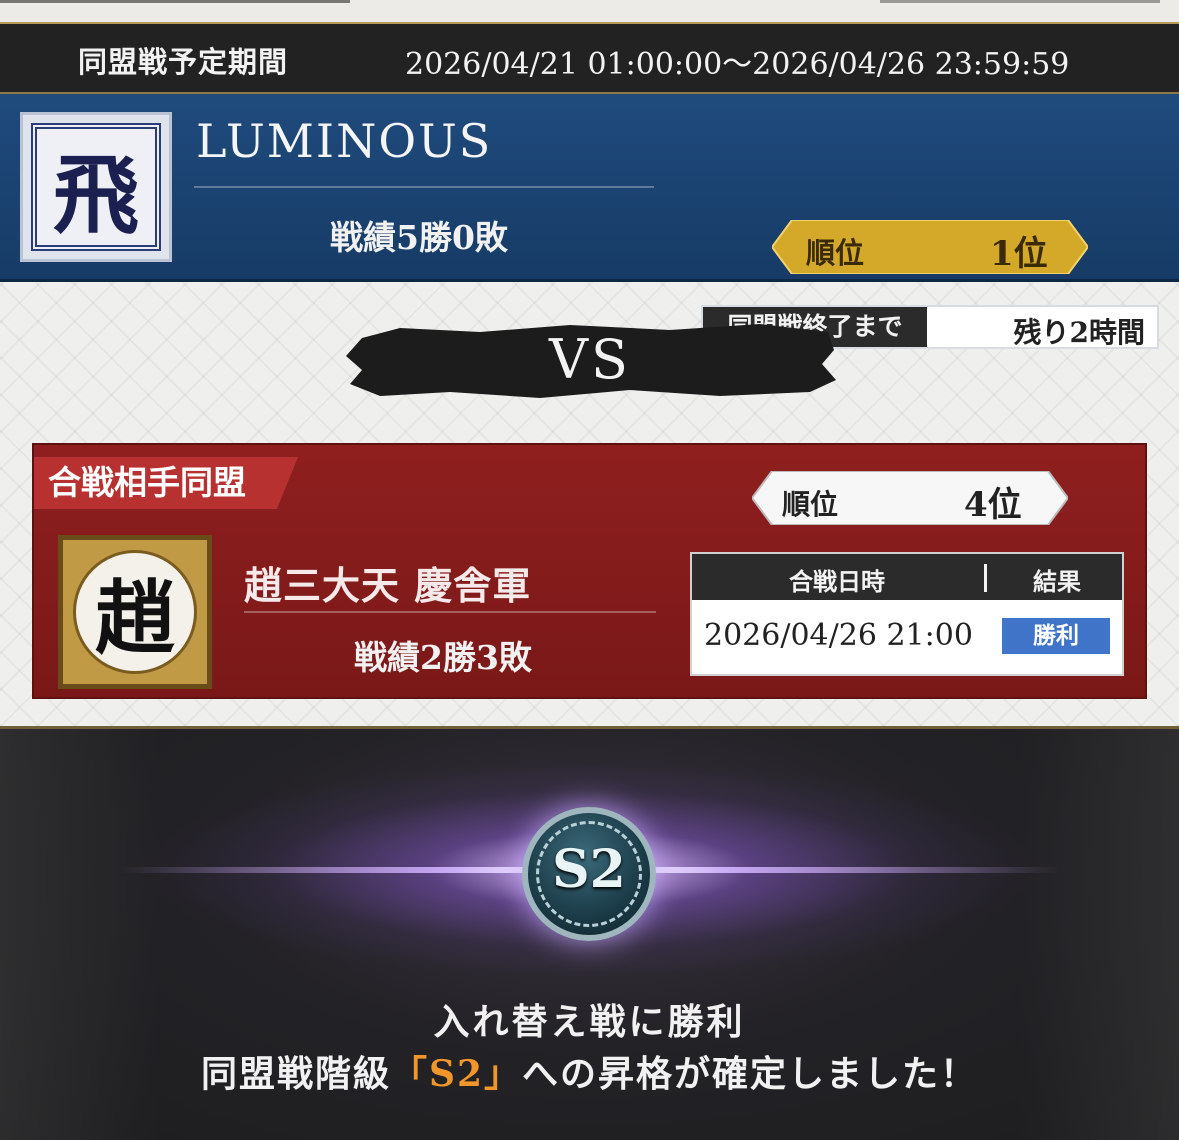  Describe the element at coordinates (910, 498) in the screenshot. I see `opponent-rank-badge: 順位 4位` at that location.